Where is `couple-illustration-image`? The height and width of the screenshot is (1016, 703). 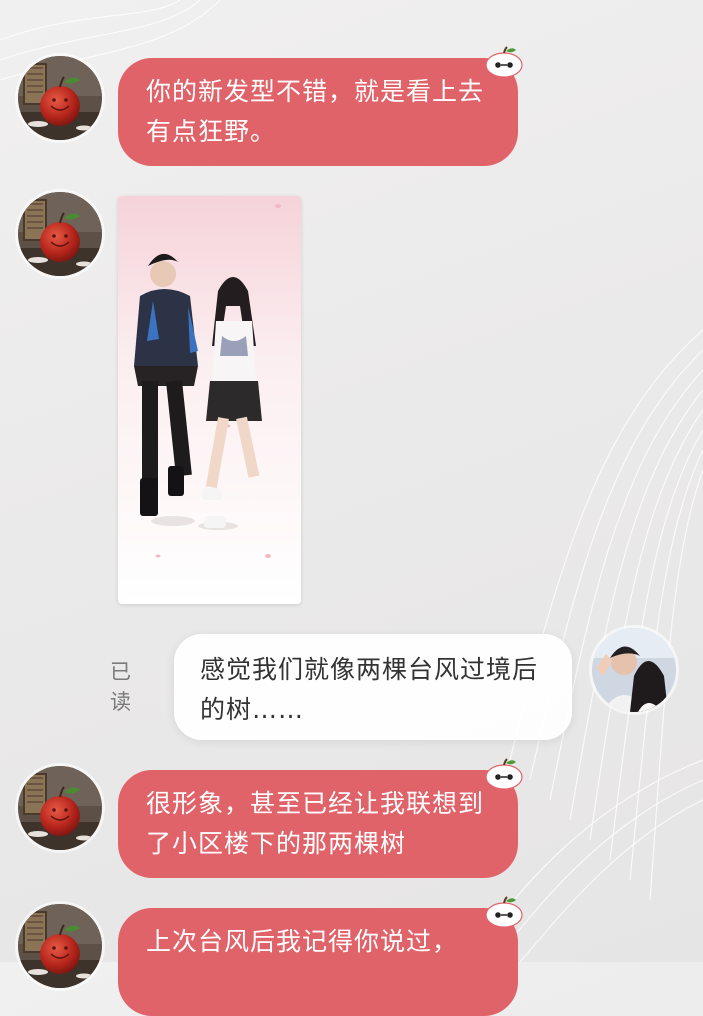
couple-illustration-image is located at coordinates (209, 400).